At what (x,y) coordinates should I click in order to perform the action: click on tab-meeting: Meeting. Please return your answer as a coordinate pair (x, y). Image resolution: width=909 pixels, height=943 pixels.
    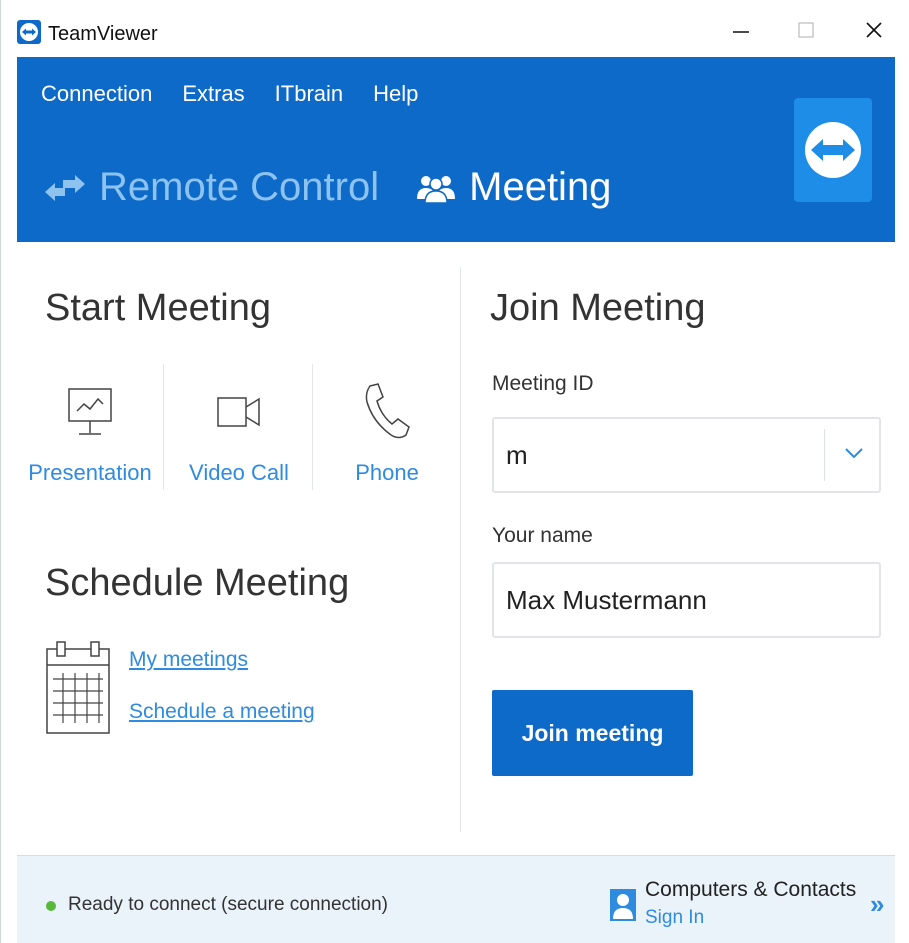
    Looking at the image, I should click on (513, 187).